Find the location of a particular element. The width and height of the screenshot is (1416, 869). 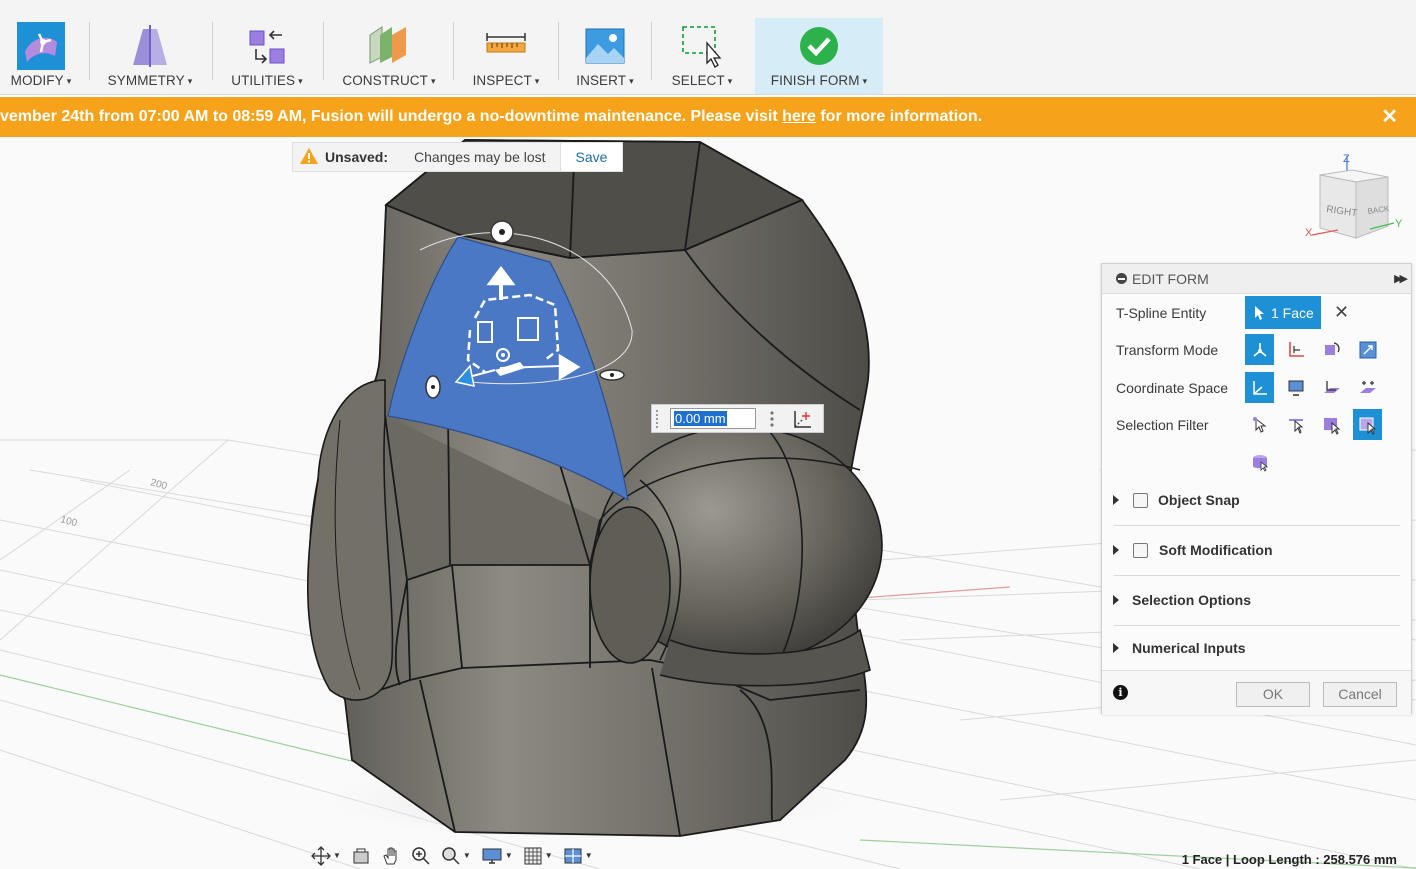

right-sphere is located at coordinates (736, 556).